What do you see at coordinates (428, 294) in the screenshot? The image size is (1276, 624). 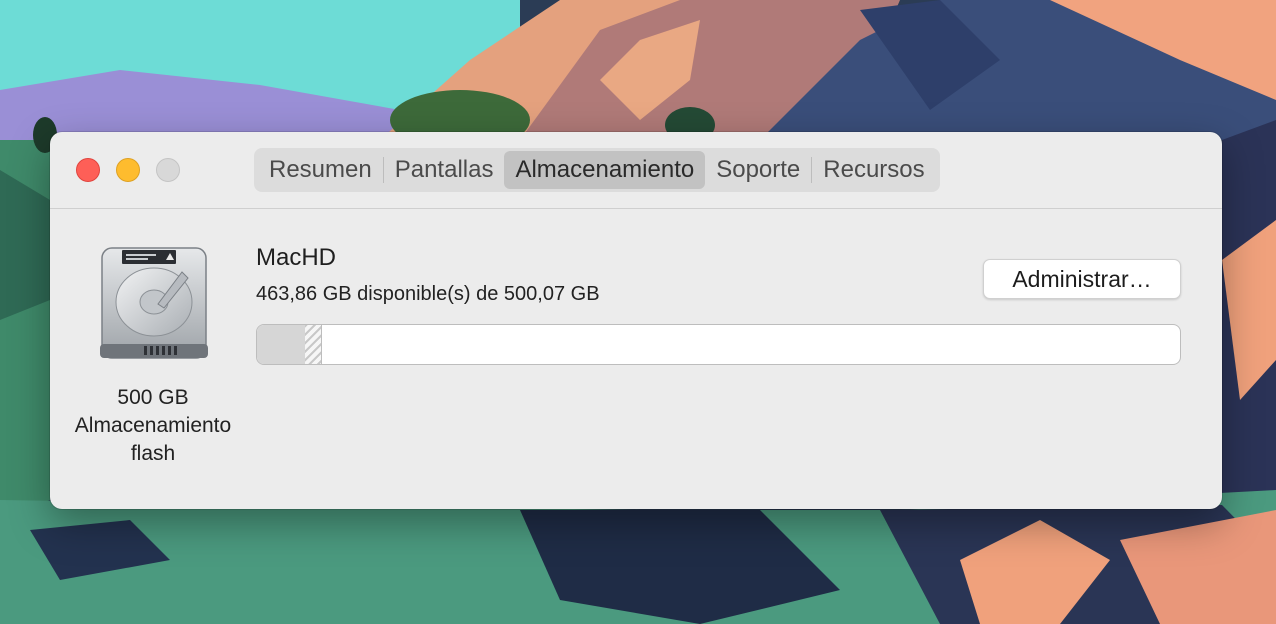 I see `volume-availability: 463,86 GB disponible(s) de 500,07 GB` at bounding box center [428, 294].